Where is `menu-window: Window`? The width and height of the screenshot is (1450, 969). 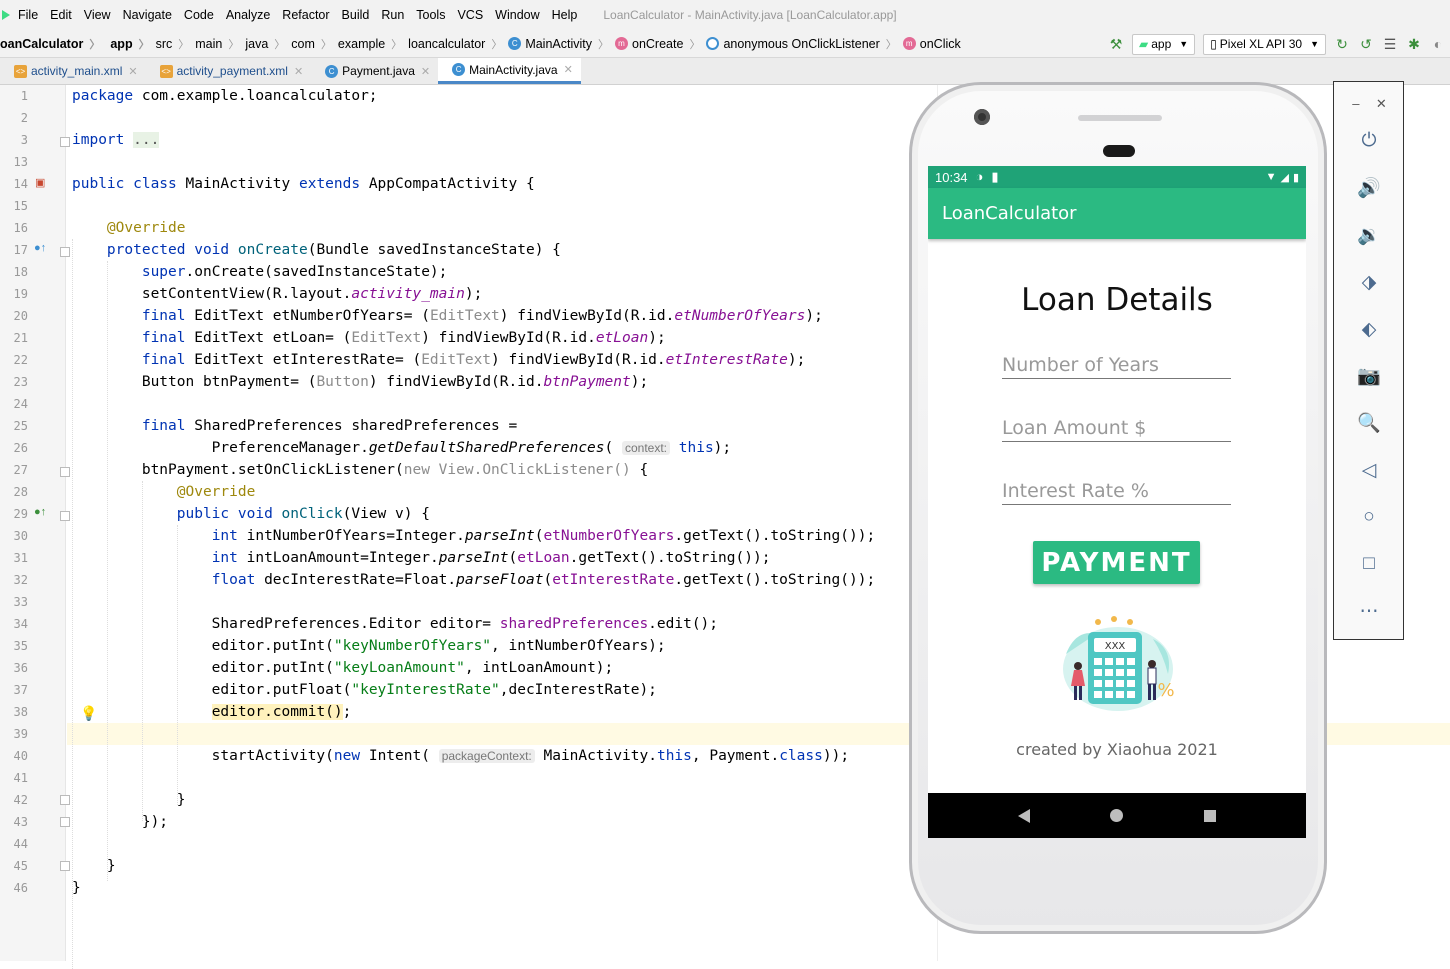 menu-window: Window is located at coordinates (517, 15).